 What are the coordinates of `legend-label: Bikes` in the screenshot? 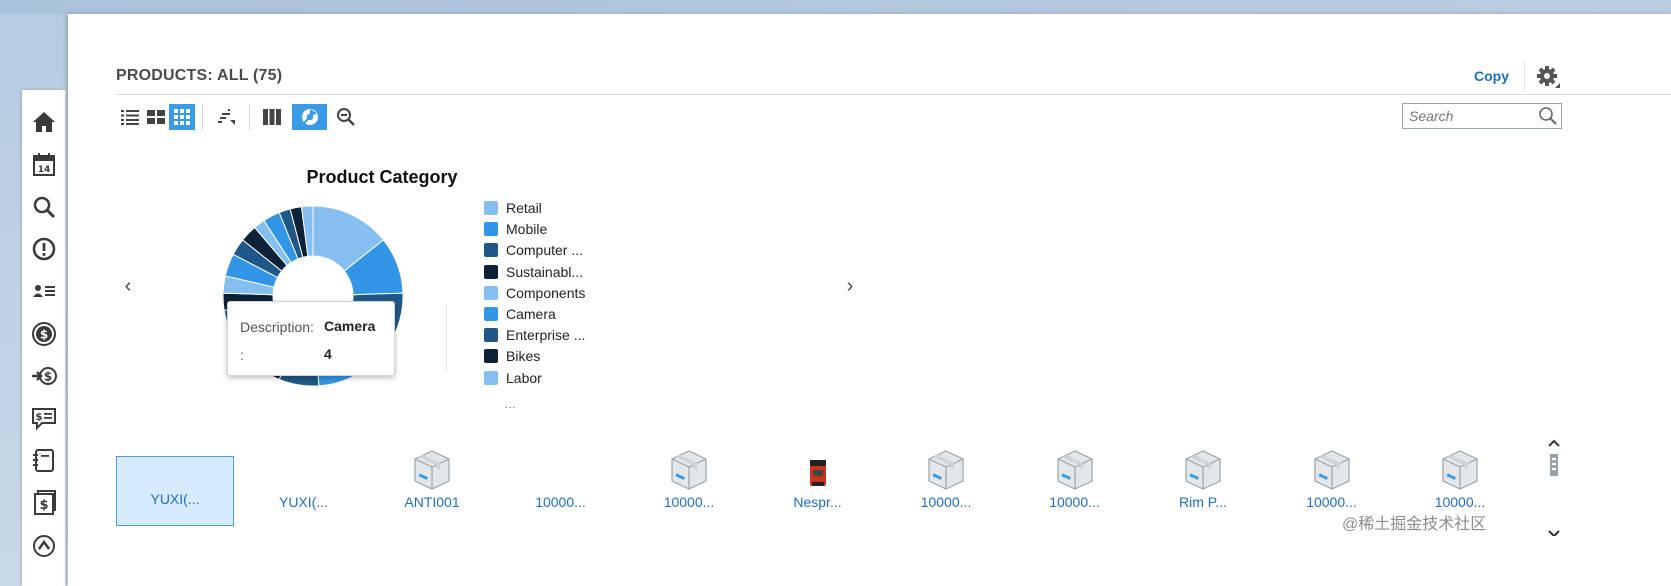 It's located at (523, 356).